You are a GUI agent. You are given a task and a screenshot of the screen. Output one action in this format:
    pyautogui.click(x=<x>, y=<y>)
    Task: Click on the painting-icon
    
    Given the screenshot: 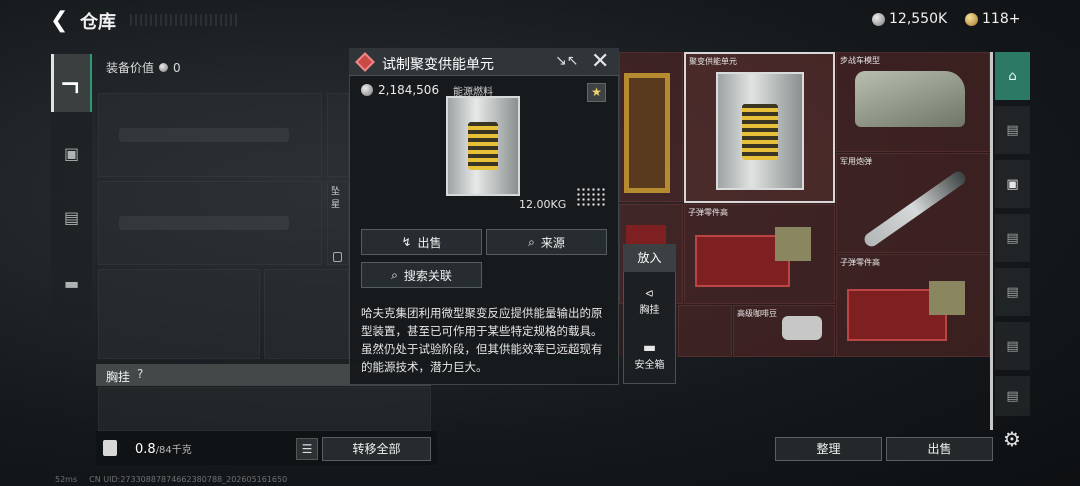 What is the action you would take?
    pyautogui.click(x=647, y=133)
    